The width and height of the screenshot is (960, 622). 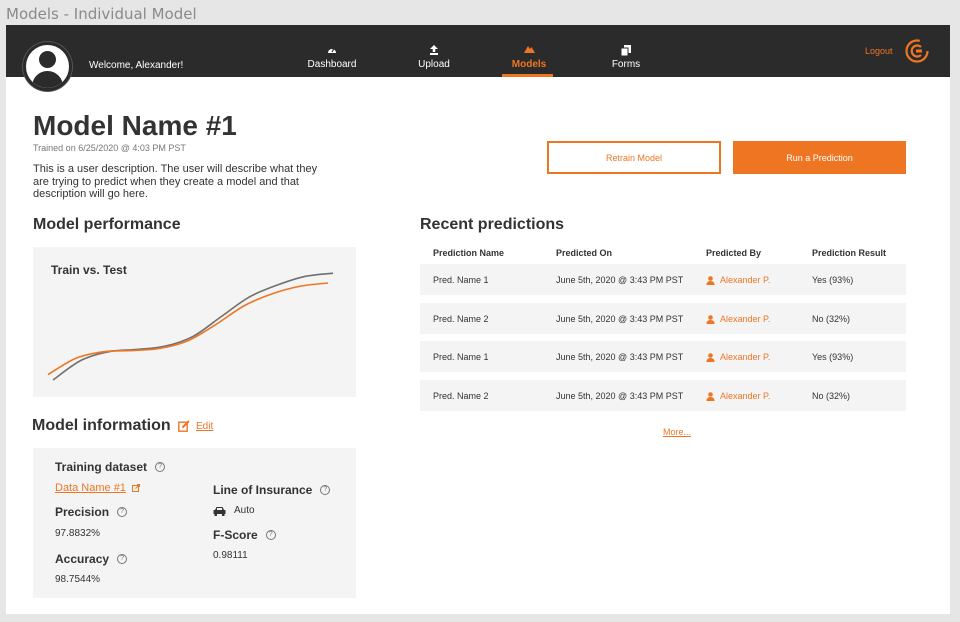 I want to click on window-title: Models - Individual Model, so click(x=101, y=14).